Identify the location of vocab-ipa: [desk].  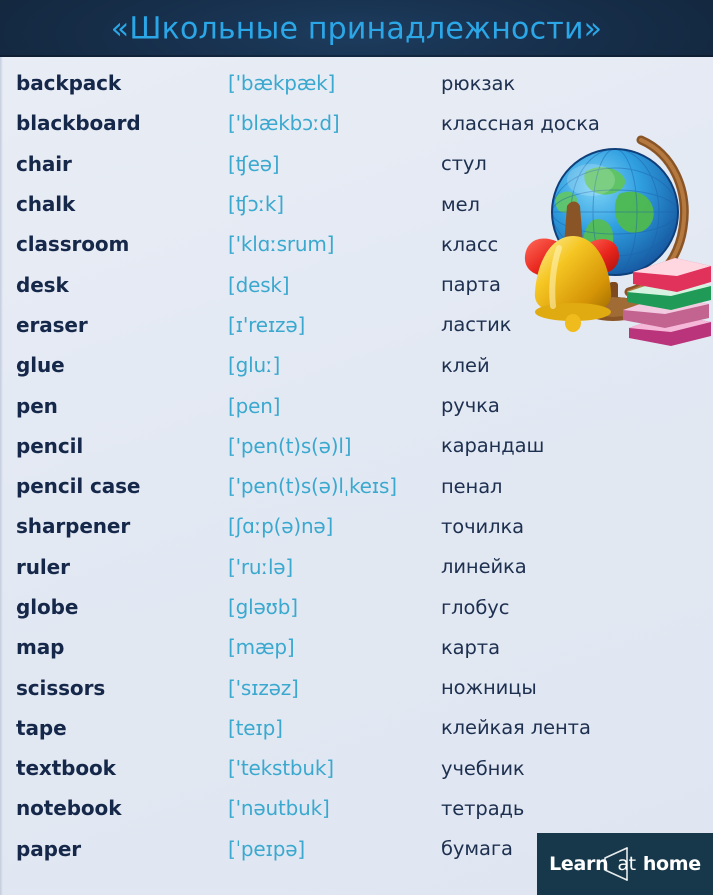
(259, 284).